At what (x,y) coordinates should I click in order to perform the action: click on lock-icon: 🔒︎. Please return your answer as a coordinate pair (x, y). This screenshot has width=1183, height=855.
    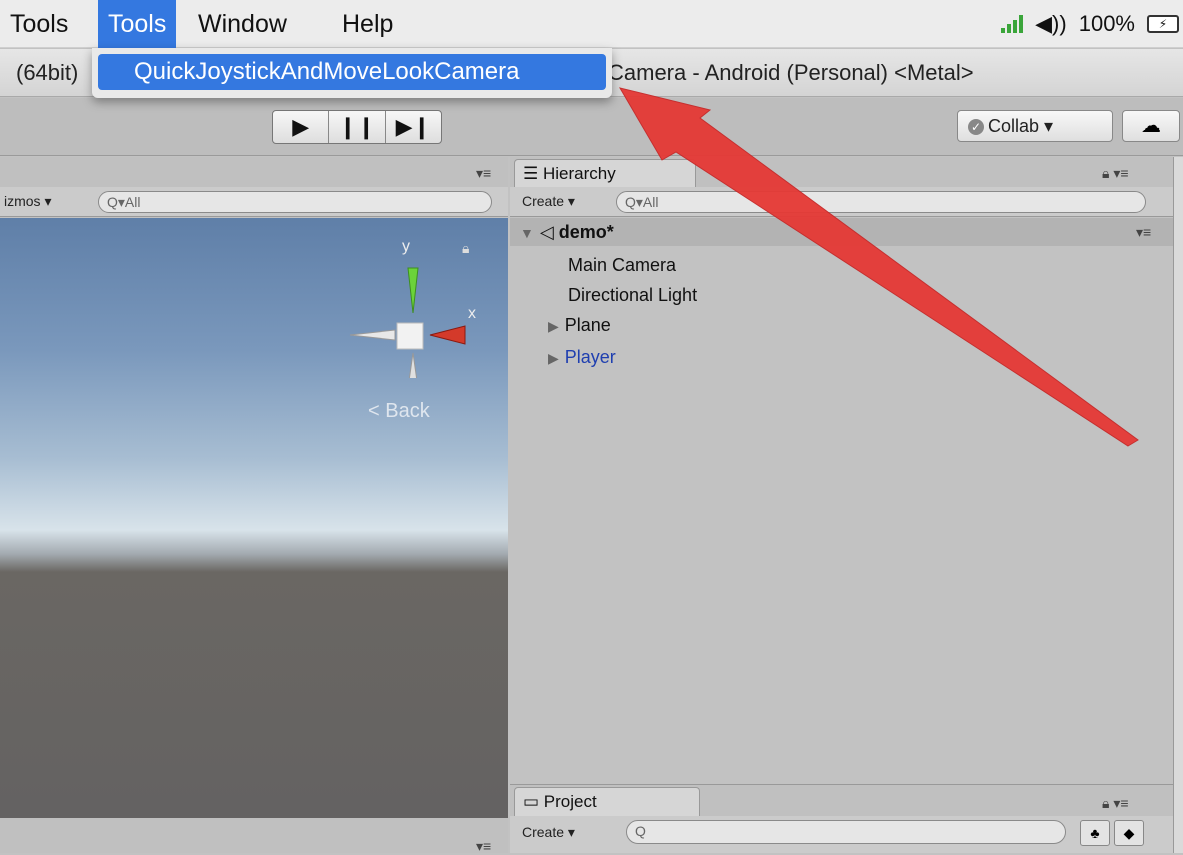
    Looking at the image, I should click on (465, 248).